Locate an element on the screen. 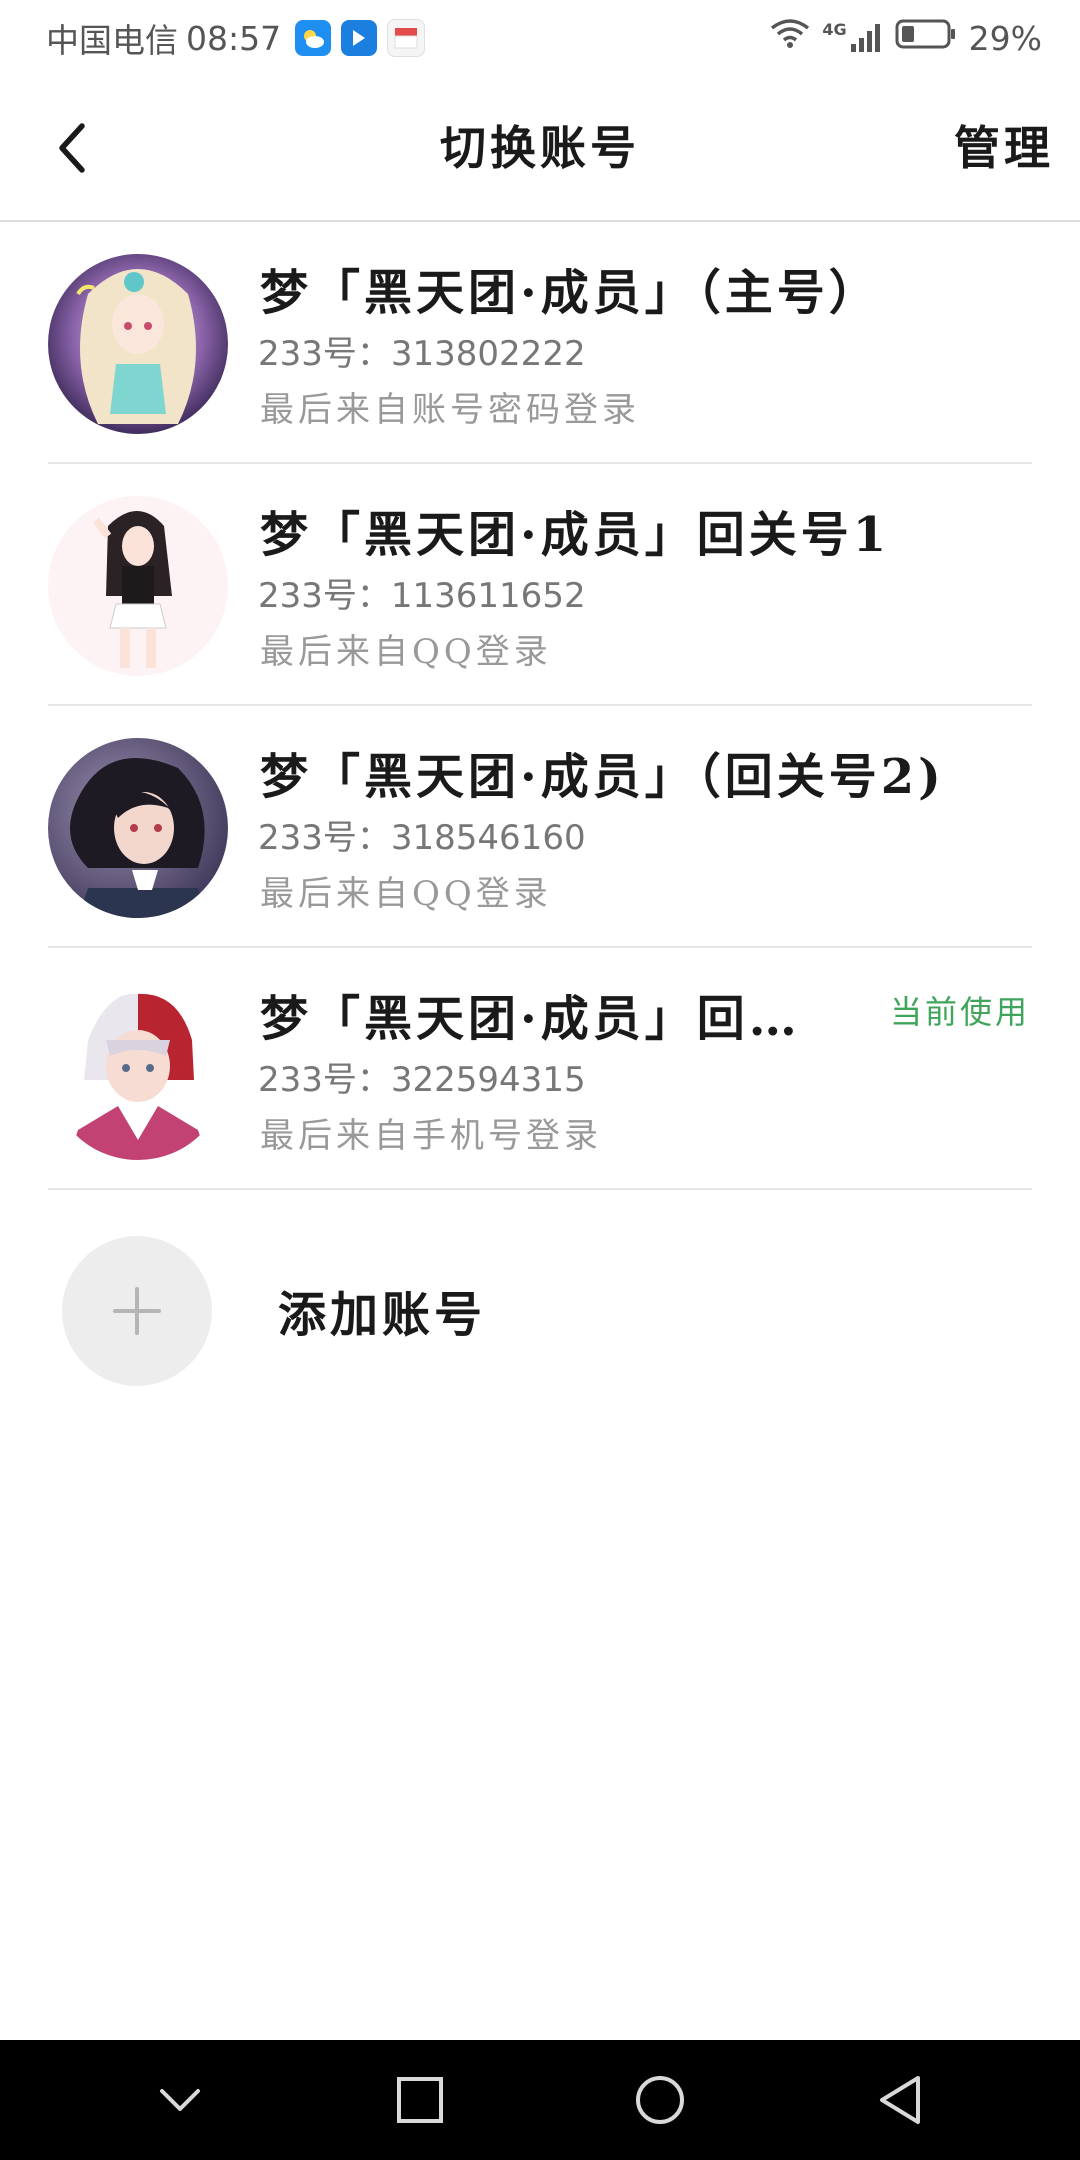 The image size is (1080, 2160). system-navigation-bar is located at coordinates (540, 2100).